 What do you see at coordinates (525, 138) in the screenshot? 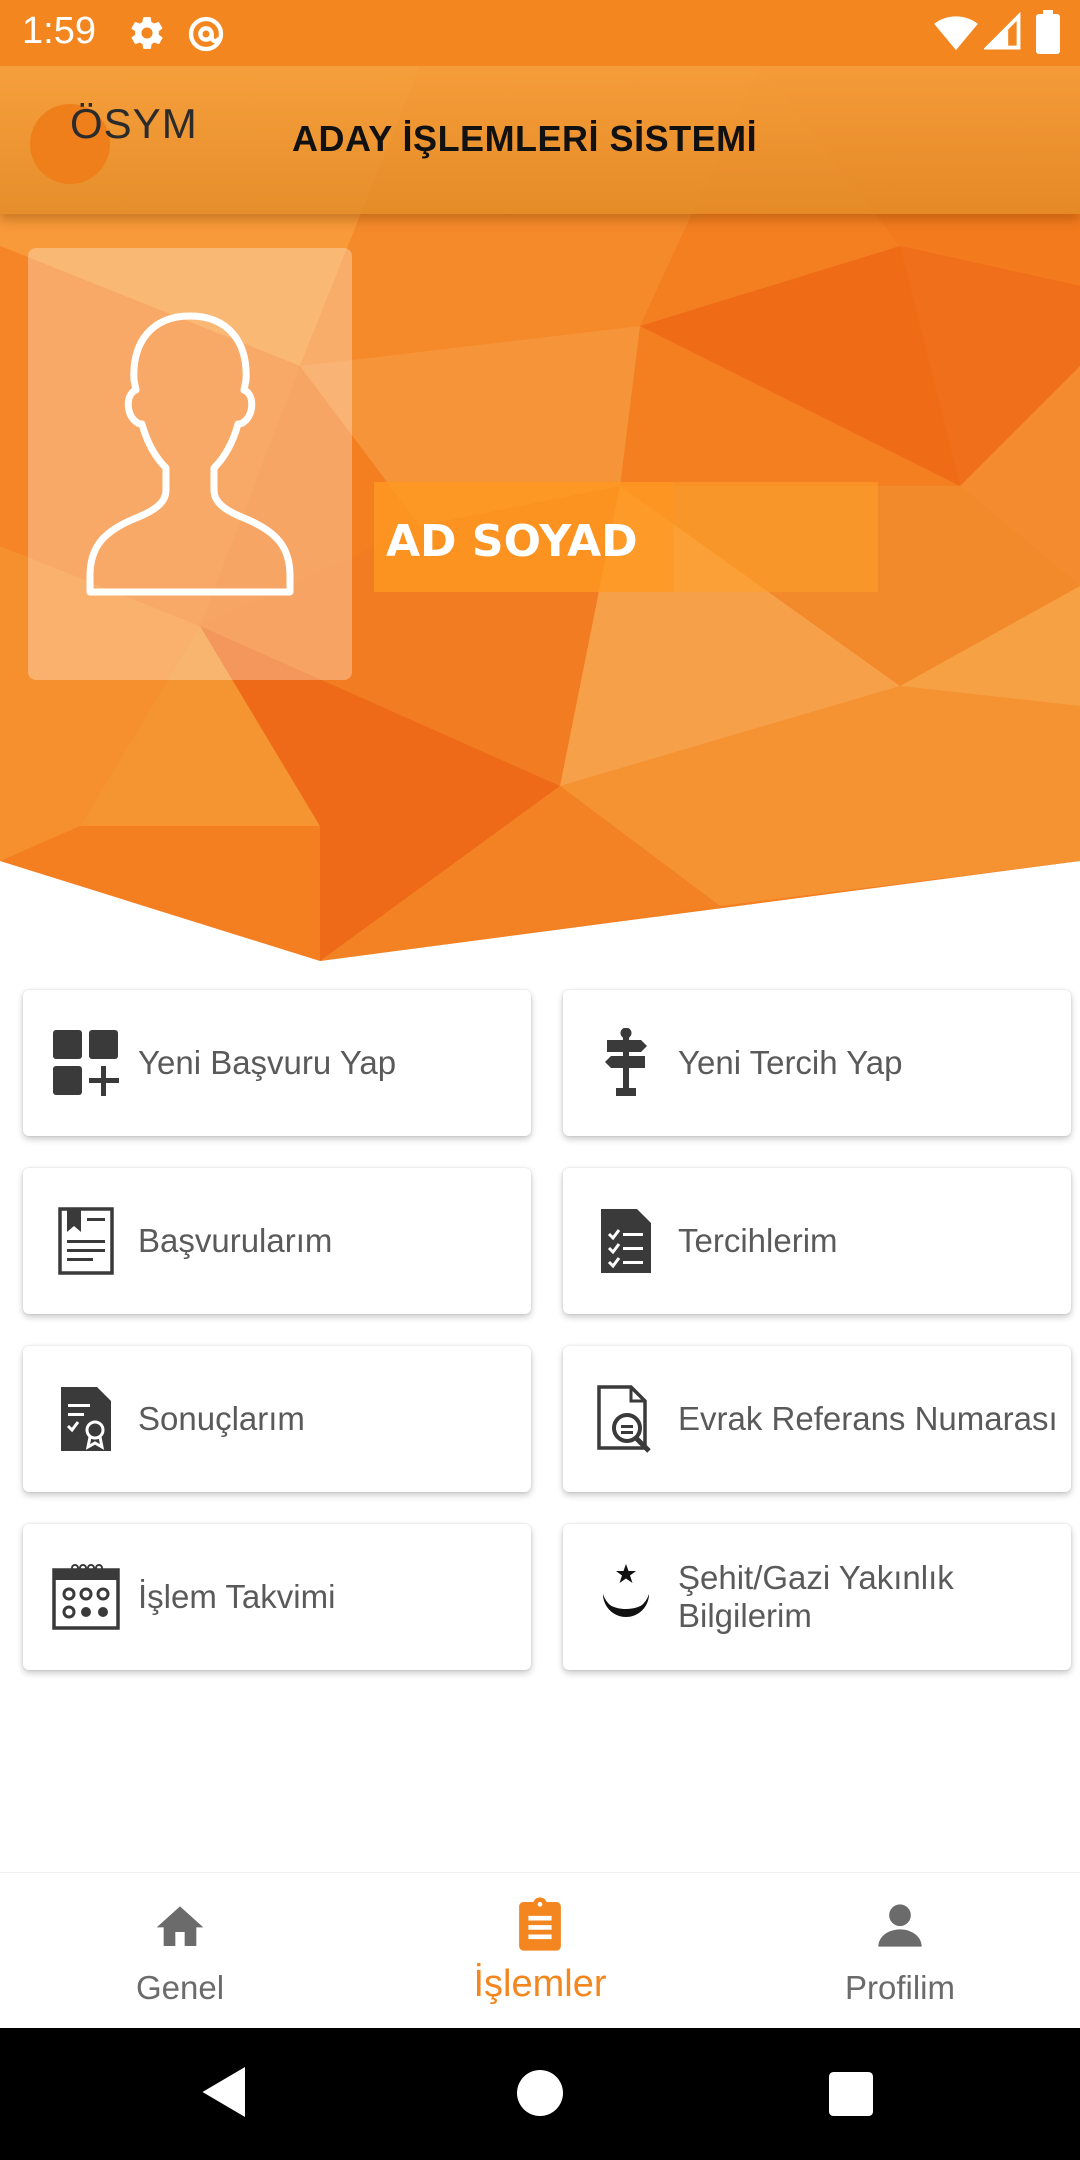
I see `page-title: ADAY İŞLEMLERİ SİSTEMİ` at bounding box center [525, 138].